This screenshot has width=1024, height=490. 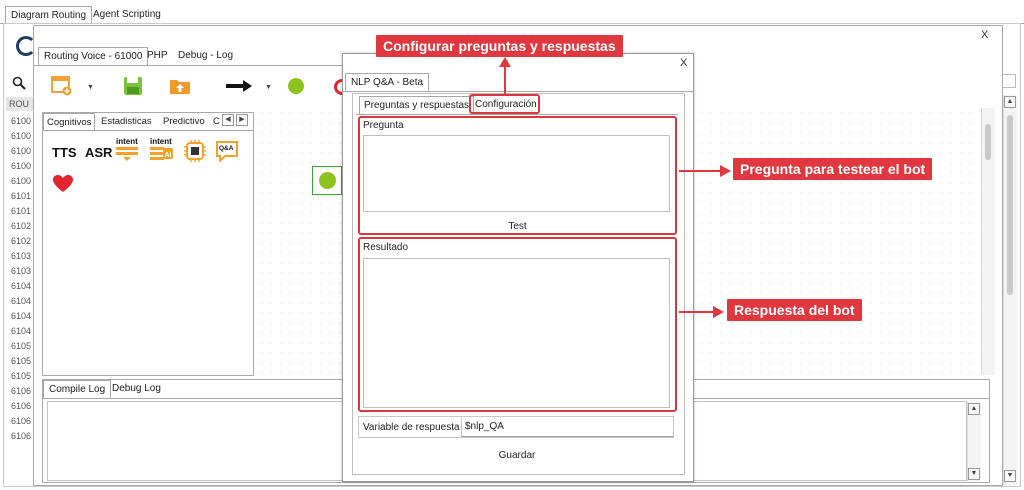 I want to click on dialog-close-icon: X, so click(x=683, y=63).